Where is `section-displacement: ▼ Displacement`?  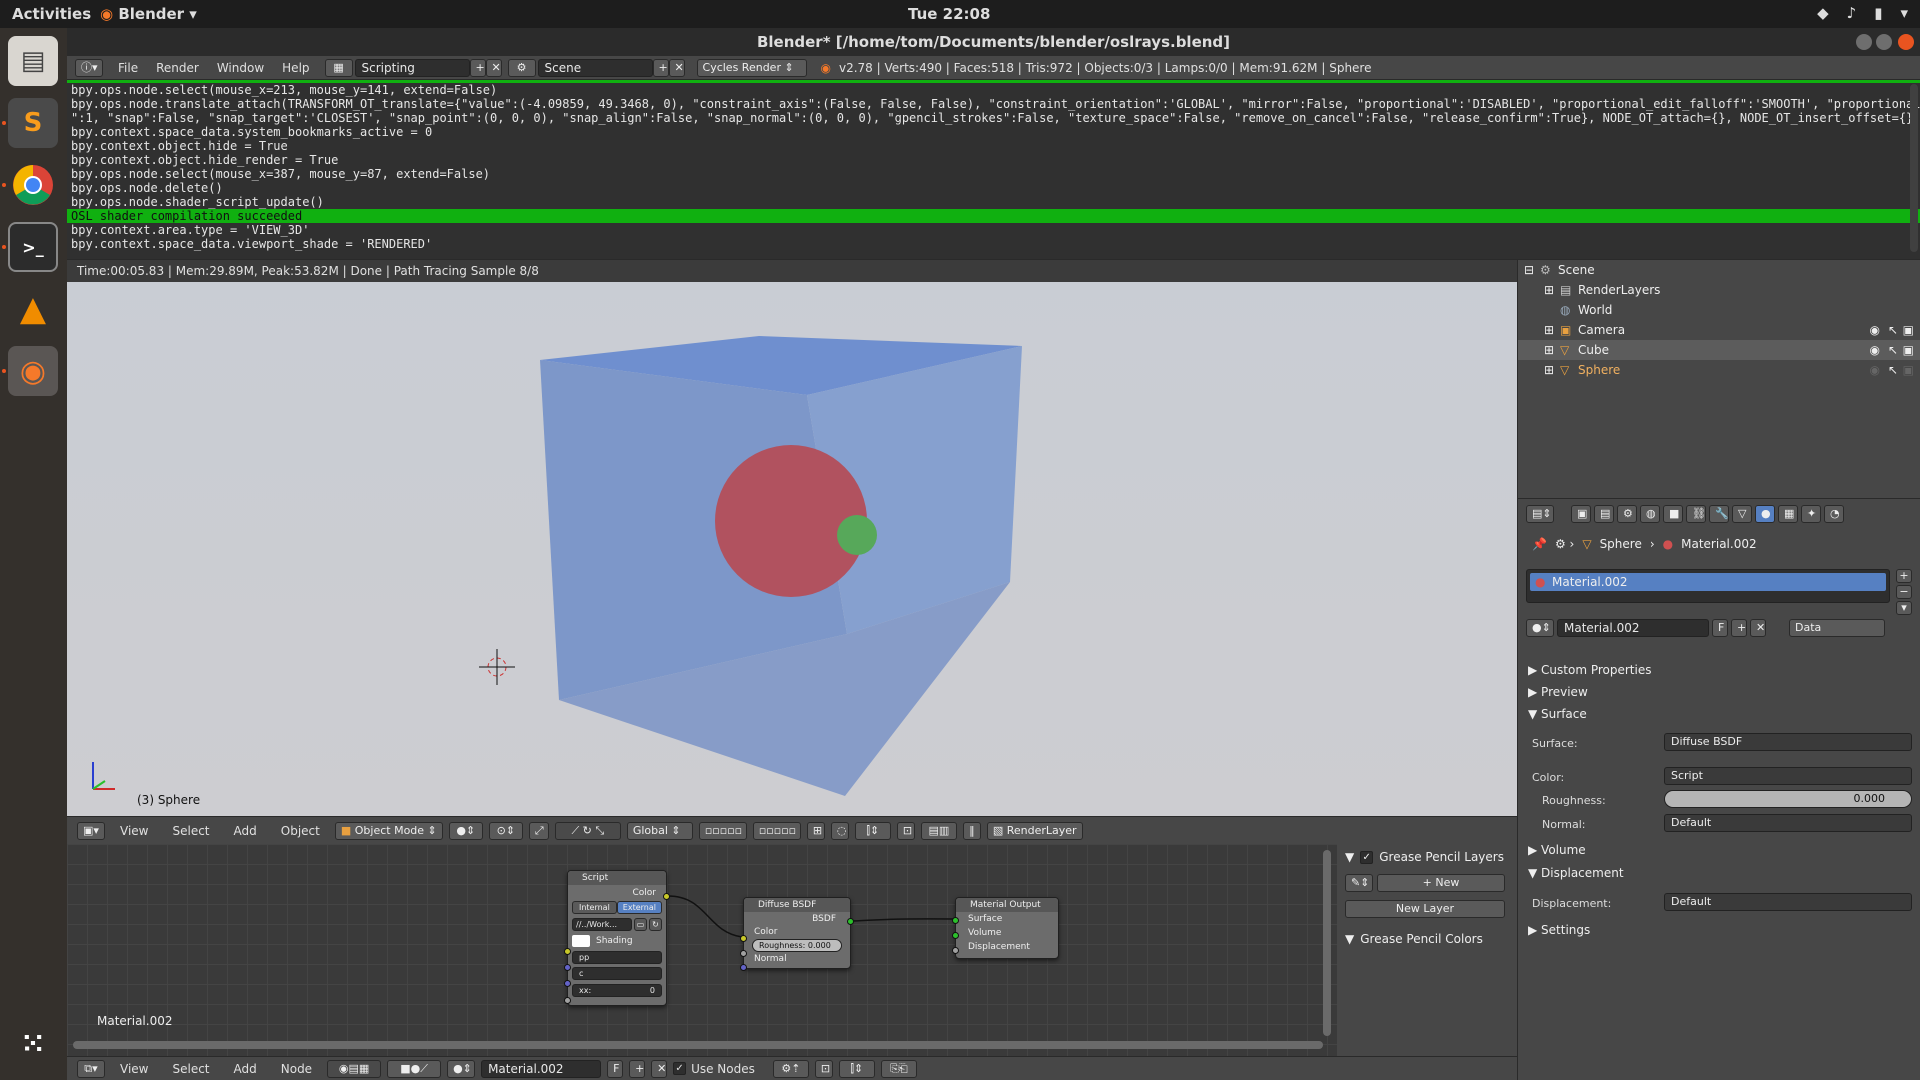 section-displacement: ▼ Displacement is located at coordinates (1576, 873).